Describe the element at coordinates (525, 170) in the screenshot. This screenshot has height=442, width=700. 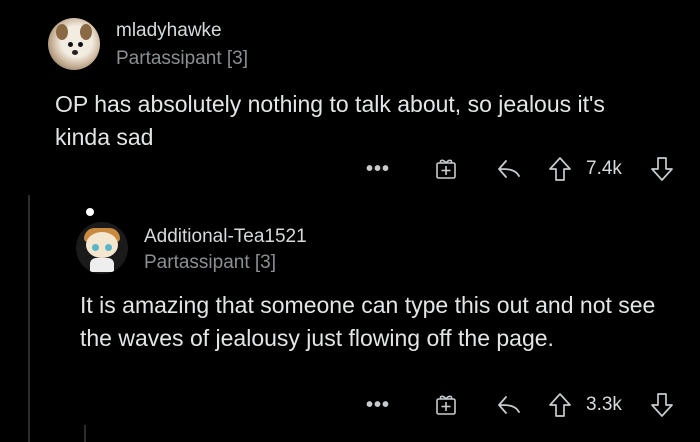
I see `comment-actions: ••• 7.4k` at that location.